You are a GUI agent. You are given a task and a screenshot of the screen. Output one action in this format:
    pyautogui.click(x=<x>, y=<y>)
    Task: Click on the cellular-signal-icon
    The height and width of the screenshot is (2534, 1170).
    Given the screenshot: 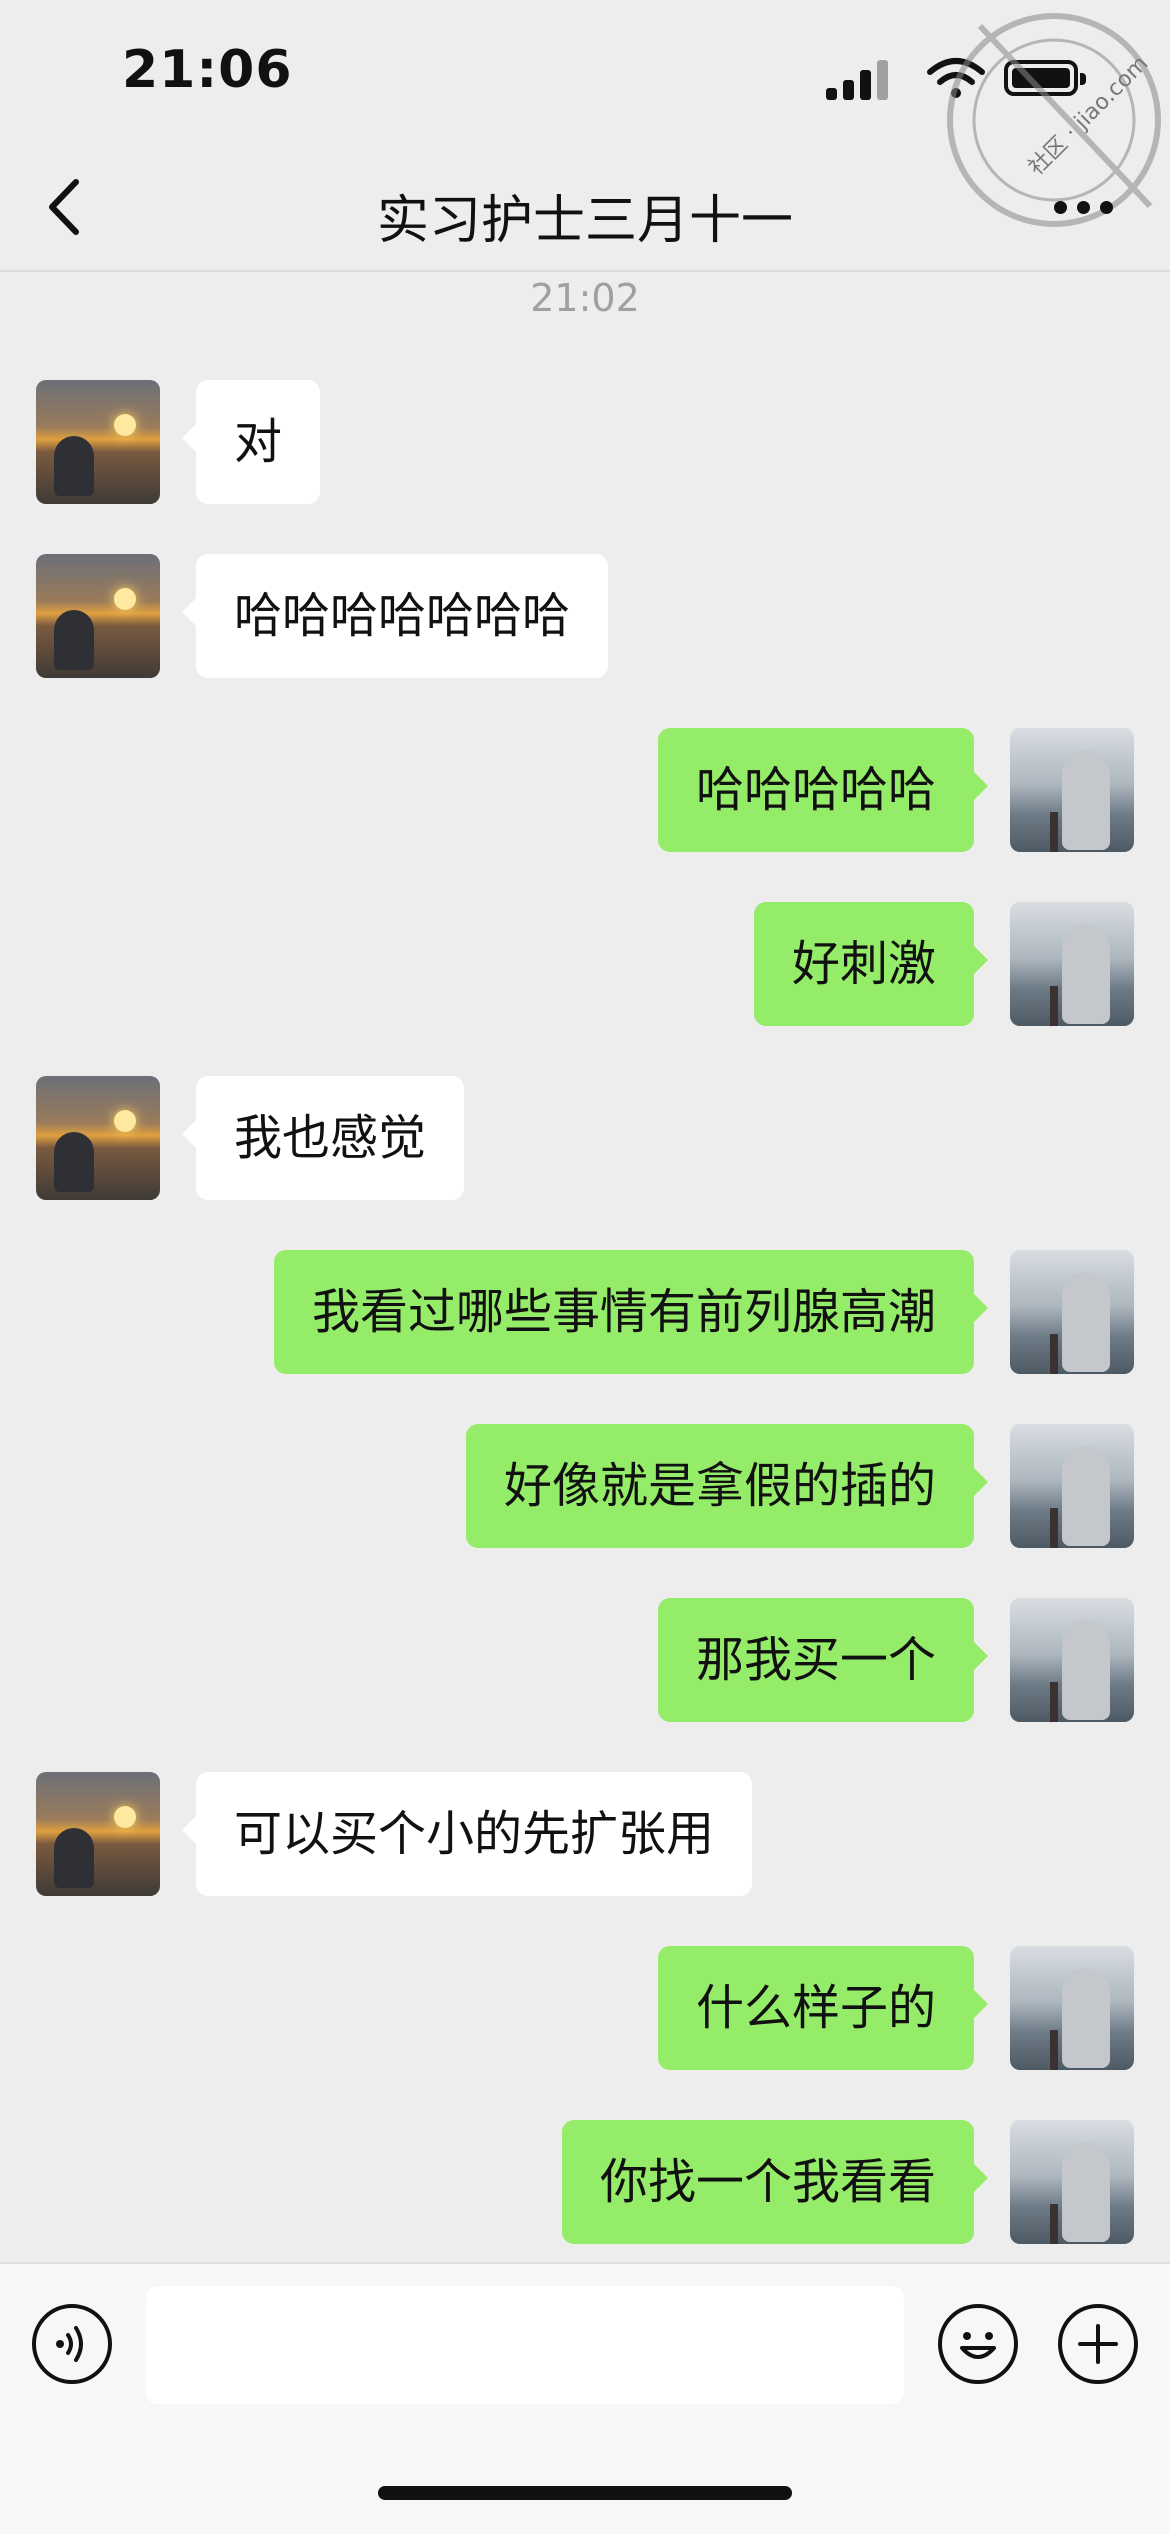 What is the action you would take?
    pyautogui.click(x=861, y=78)
    